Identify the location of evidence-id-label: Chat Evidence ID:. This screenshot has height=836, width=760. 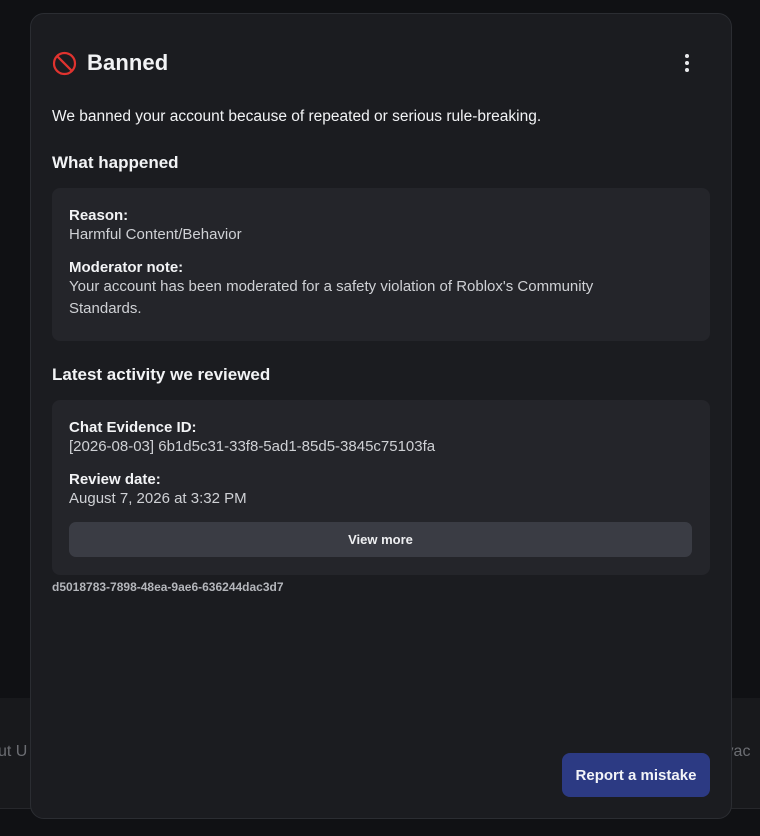
(133, 427).